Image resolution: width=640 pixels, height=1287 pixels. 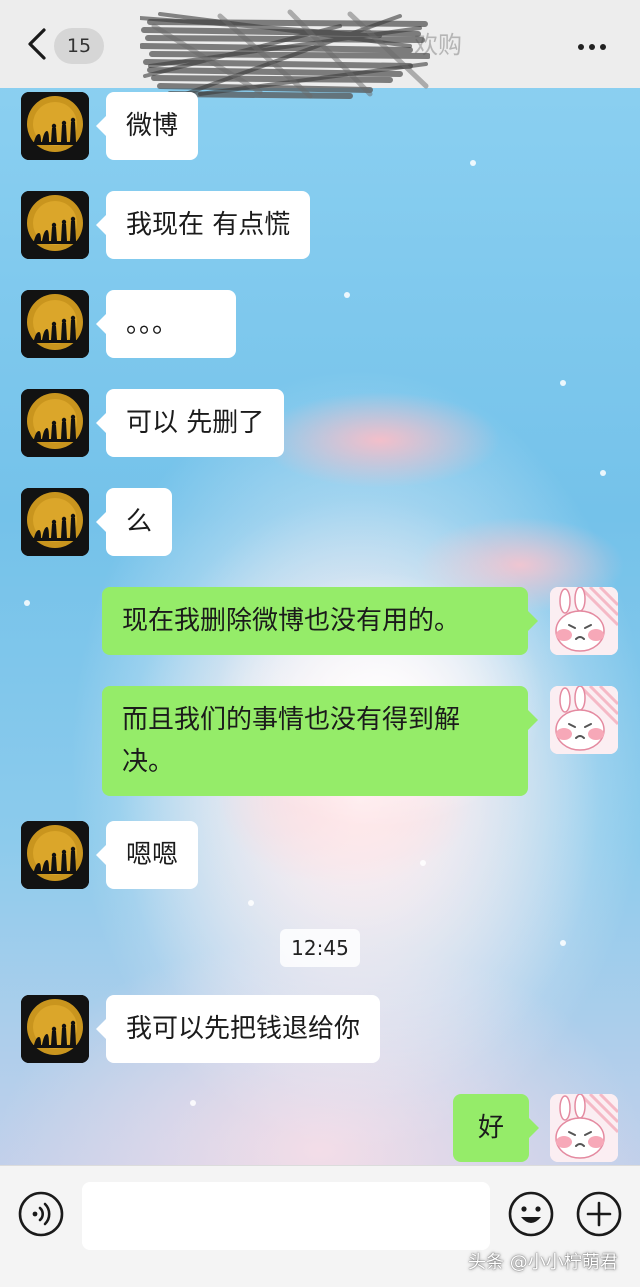 I want to click on watermark: 头条 @小小柠萌君, so click(x=543, y=1262).